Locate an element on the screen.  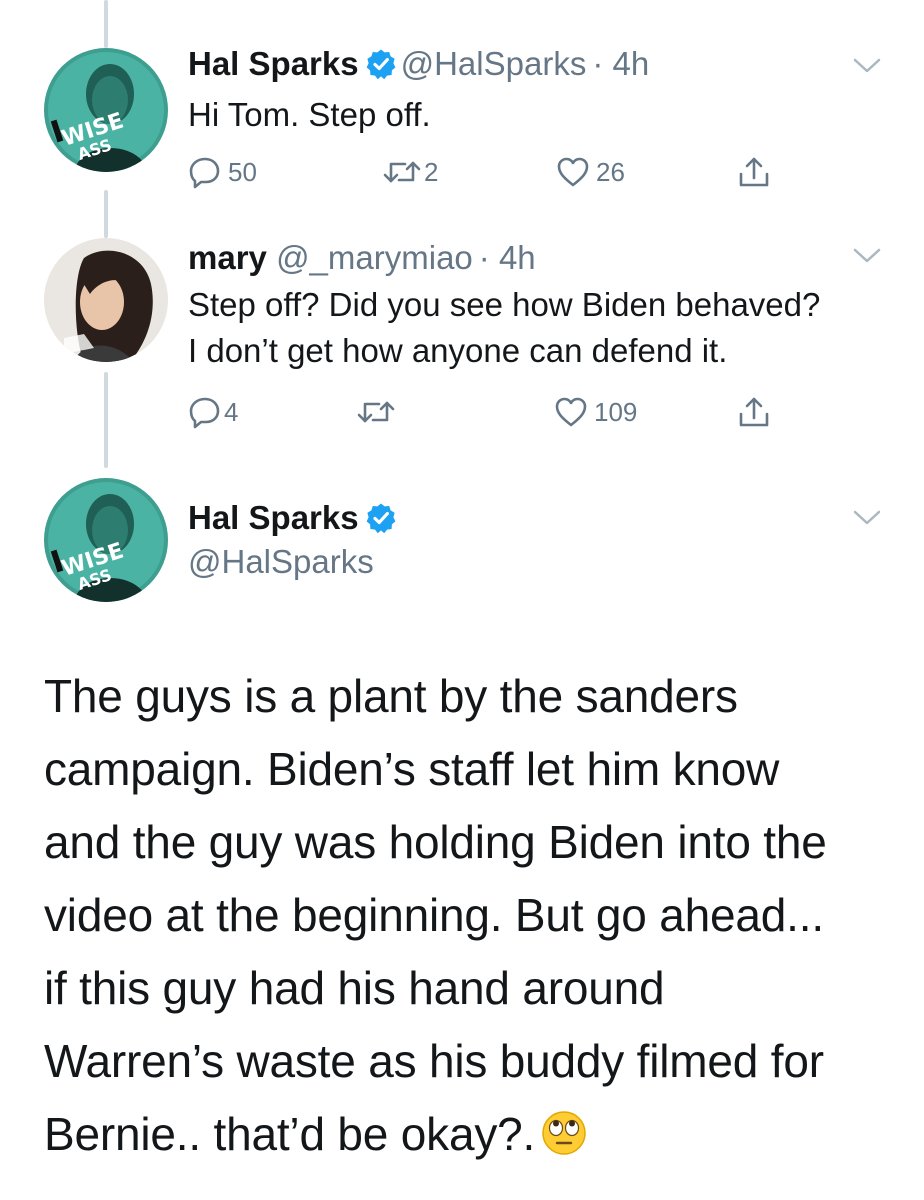
tweet-header: Hal Sparks @HalSparks · 4h is located at coordinates (418, 64).